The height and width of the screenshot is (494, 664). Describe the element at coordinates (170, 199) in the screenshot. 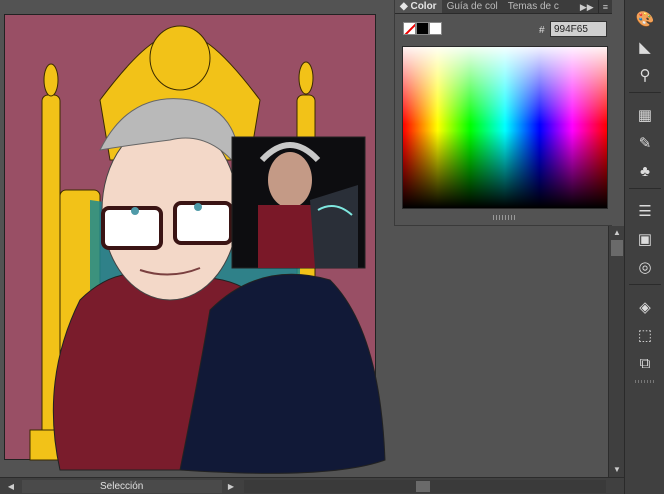

I see `portrait-face` at that location.